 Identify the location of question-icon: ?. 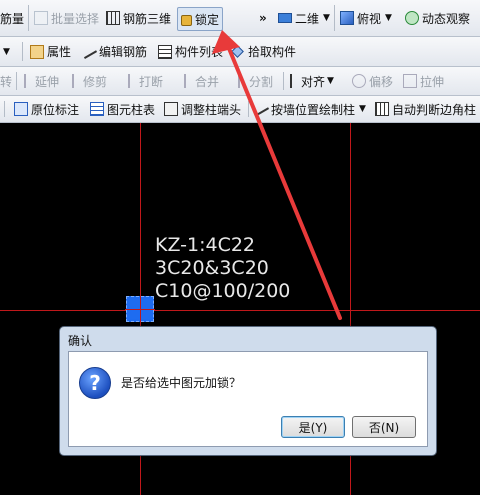
(95, 383).